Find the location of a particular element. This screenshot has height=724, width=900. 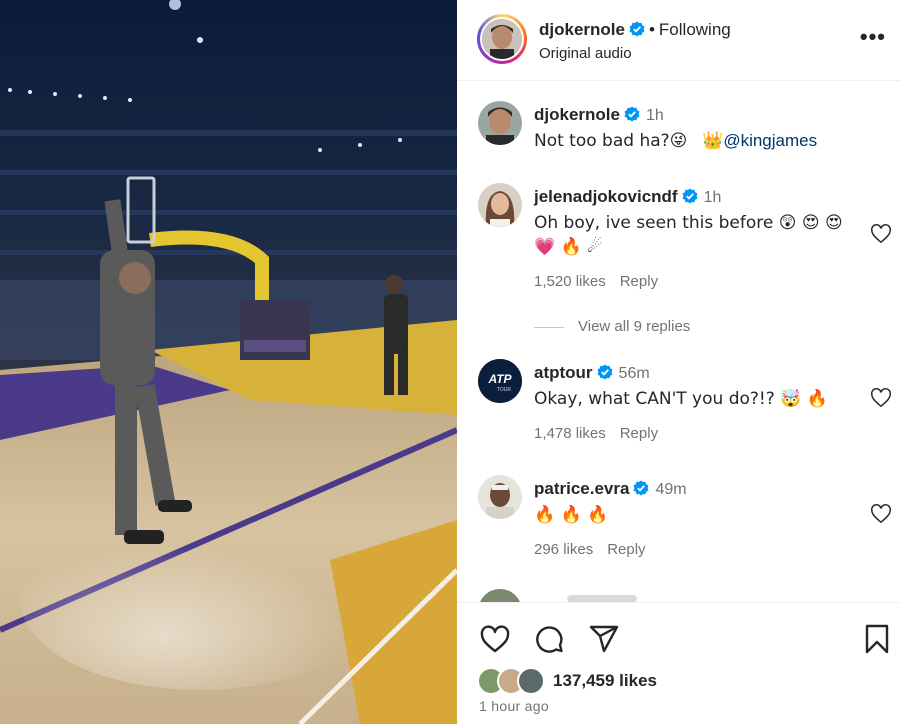

comment-text: Oh boy, ive seen this before 😲 😍 😍 is located at coordinates (688, 223).